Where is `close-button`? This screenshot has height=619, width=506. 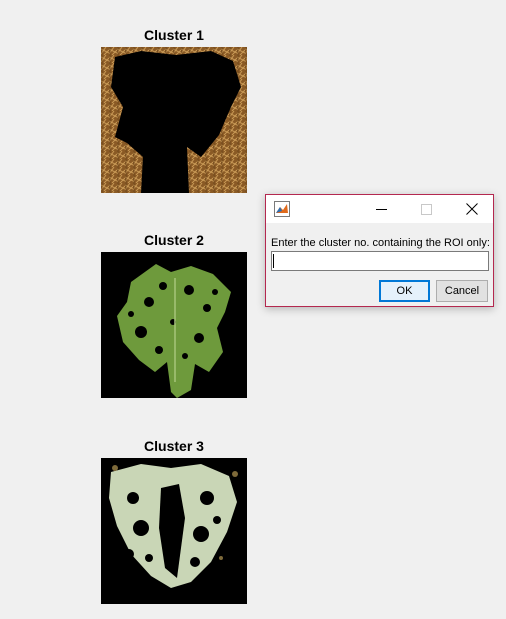
close-button is located at coordinates (471, 209).